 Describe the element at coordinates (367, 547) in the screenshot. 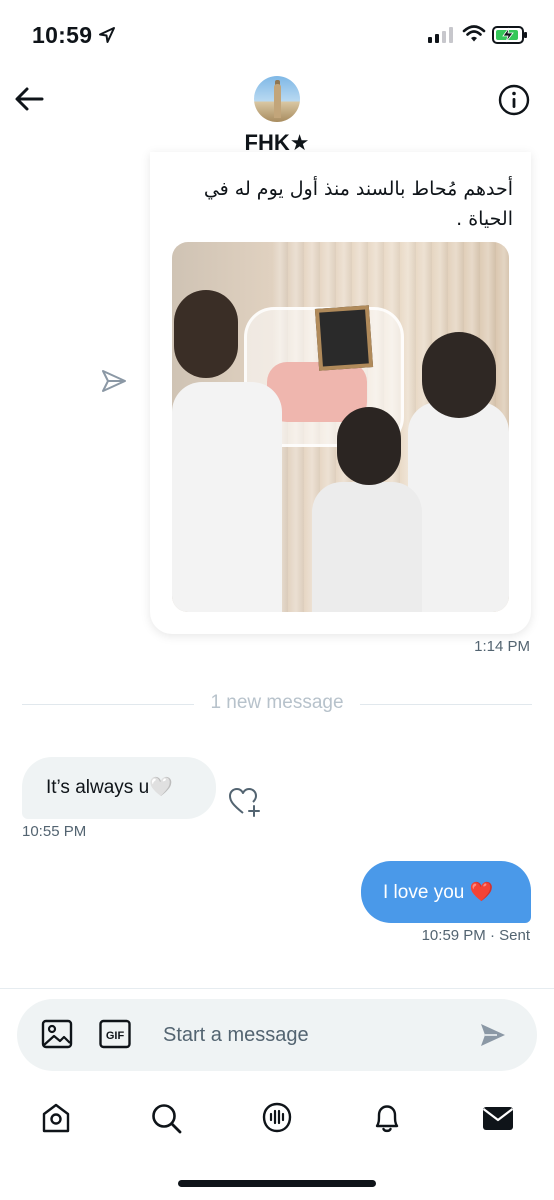

I see `photo-child-middle` at that location.